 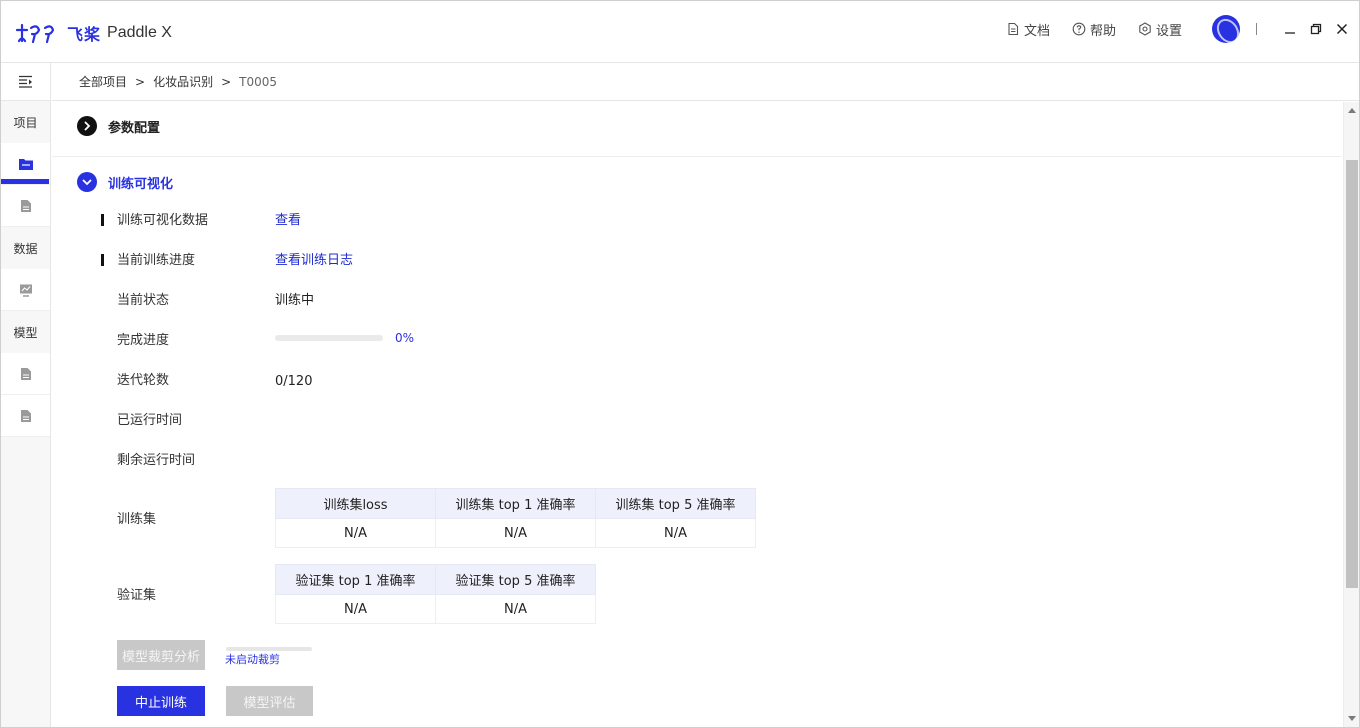 I want to click on table-header-row: 验证集 top 1 准确率 验证集 top 5 准确率, so click(x=435, y=579).